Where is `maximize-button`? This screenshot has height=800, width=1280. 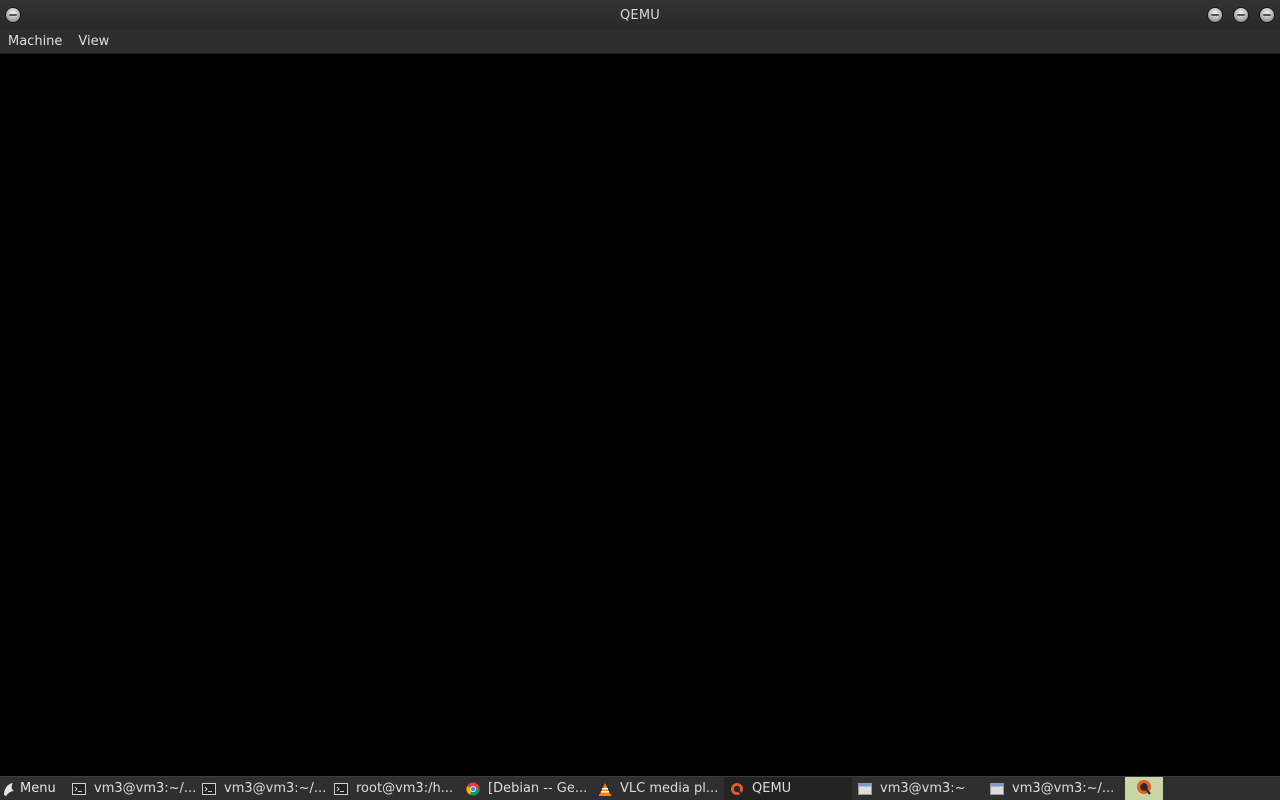 maximize-button is located at coordinates (1241, 15).